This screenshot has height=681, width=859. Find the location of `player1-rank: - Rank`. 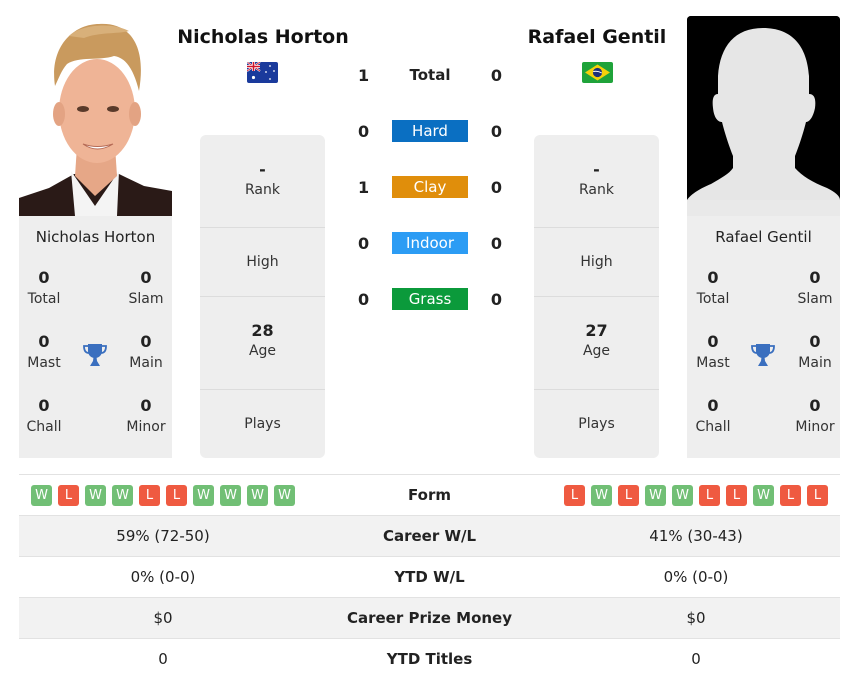

player1-rank: - Rank is located at coordinates (262, 179).